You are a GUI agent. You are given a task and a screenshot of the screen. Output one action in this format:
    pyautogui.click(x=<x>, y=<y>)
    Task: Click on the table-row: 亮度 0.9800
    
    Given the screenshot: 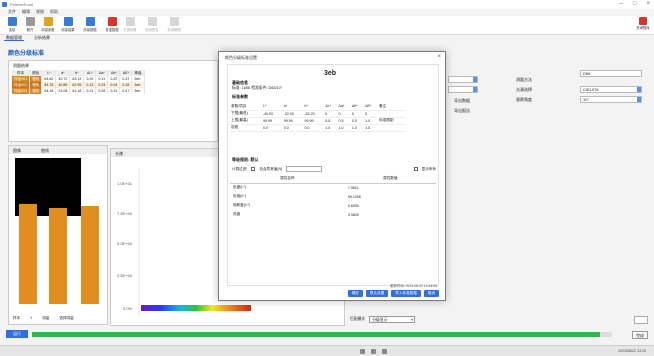 What is the action you would take?
    pyautogui.click(x=333, y=214)
    